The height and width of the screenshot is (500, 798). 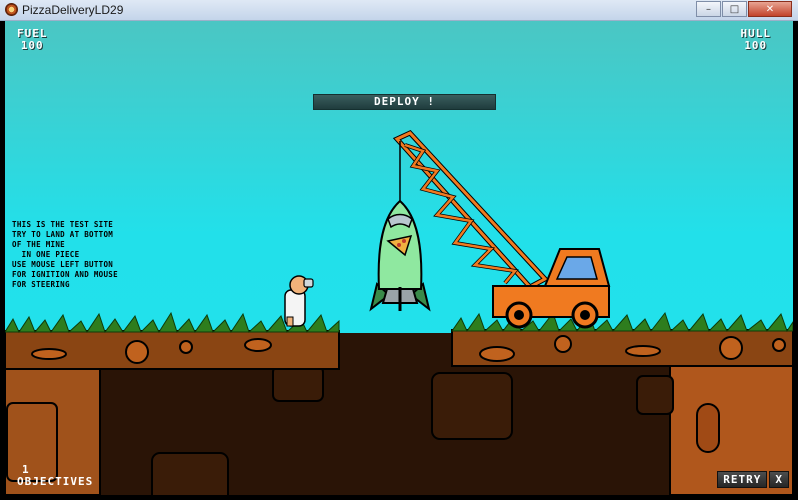 I want to click on fuel-readout: FUEL 100, so click(x=32, y=40).